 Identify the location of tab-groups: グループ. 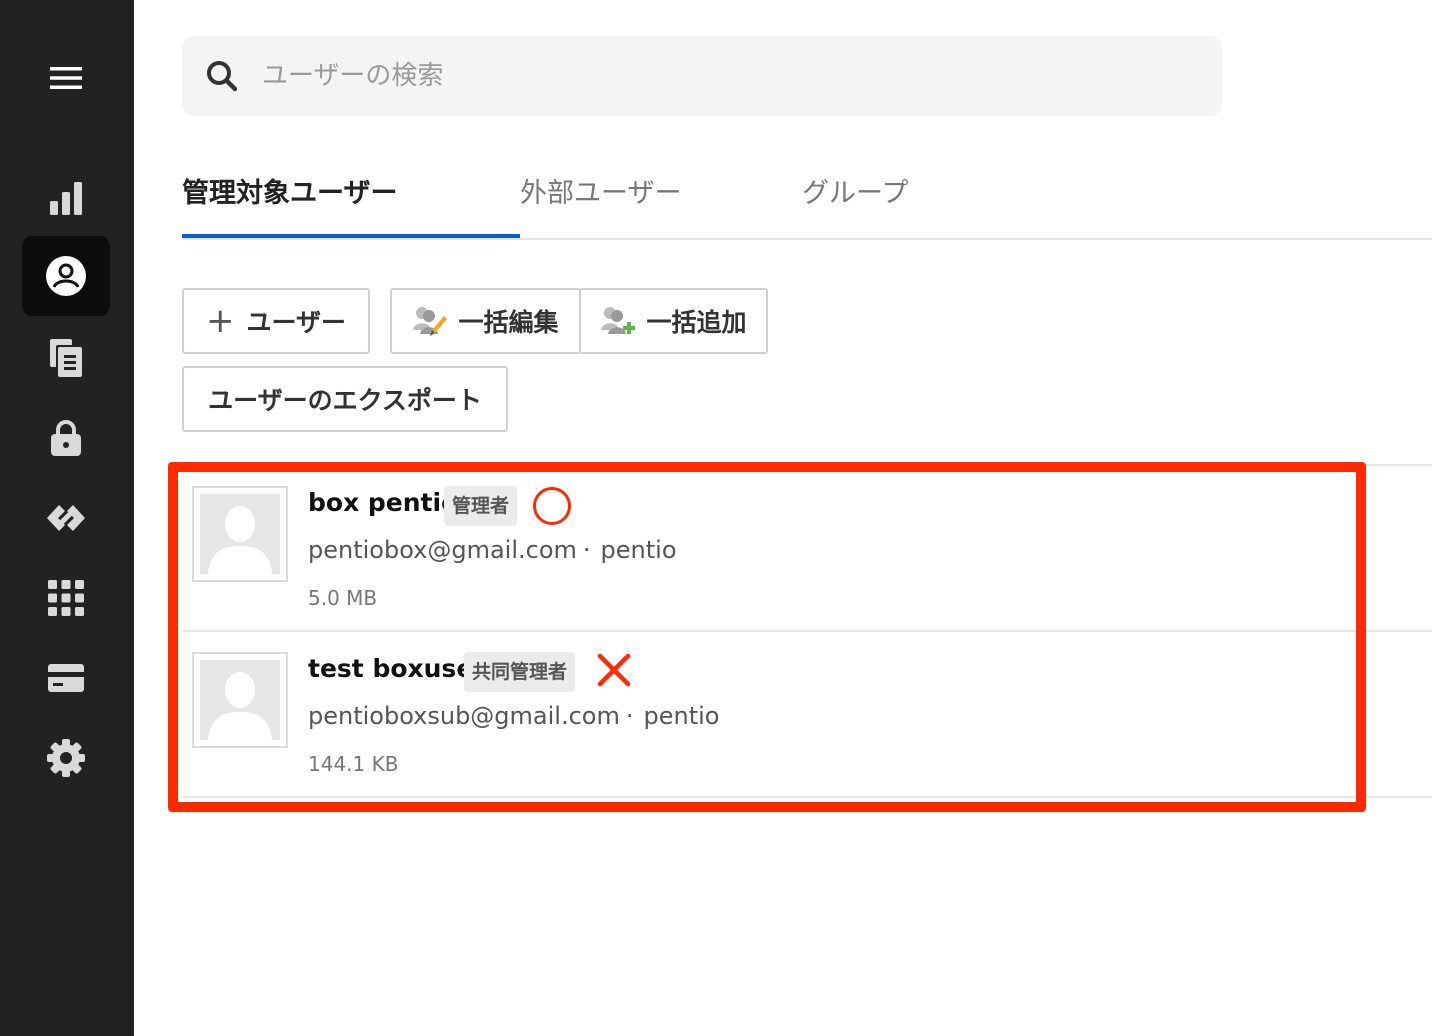
(855, 198).